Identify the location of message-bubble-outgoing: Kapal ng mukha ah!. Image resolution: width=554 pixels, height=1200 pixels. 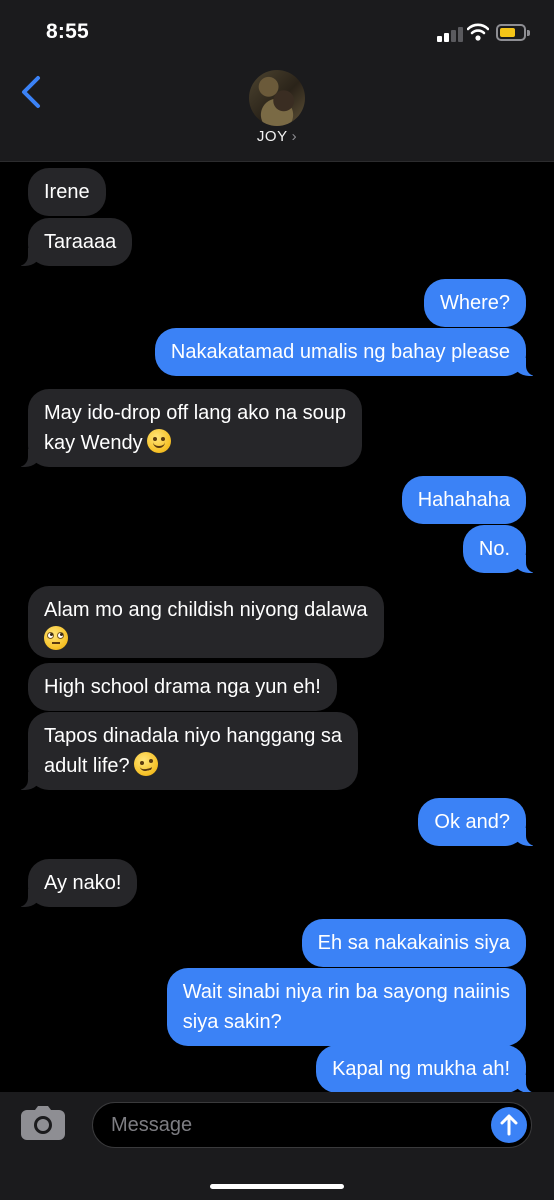
(426, 1069).